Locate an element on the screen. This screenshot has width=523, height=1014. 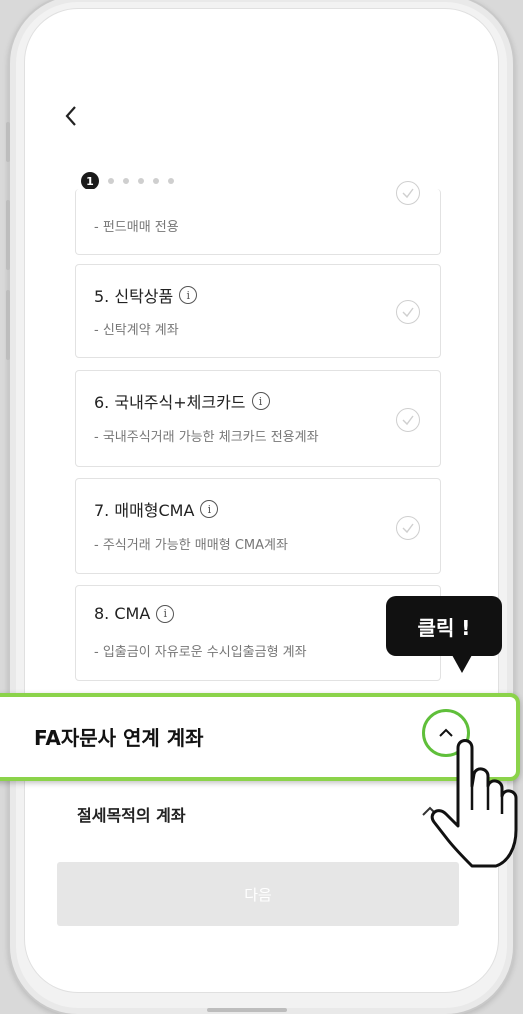
card-title-text: 5. 신탁상품 is located at coordinates (134, 296).